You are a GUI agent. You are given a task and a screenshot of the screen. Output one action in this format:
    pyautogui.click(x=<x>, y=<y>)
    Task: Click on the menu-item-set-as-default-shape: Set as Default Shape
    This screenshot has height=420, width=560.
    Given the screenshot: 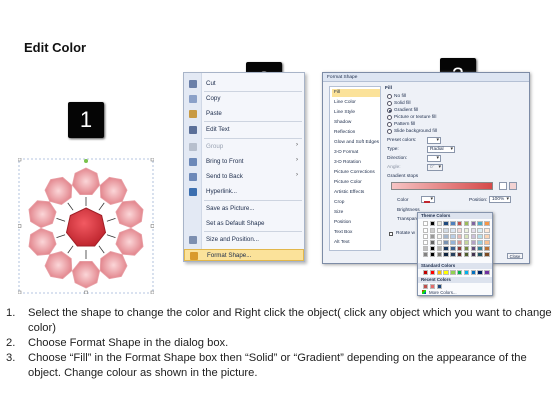 What is the action you would take?
    pyautogui.click(x=244, y=224)
    